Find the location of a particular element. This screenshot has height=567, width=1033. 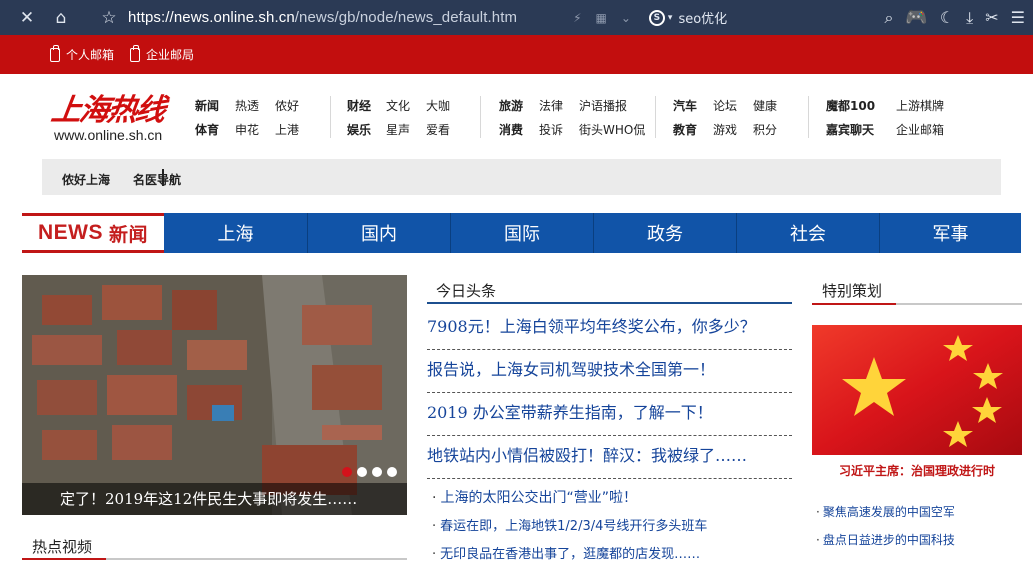

special-caption: 习近平主席：治国理政进行时 is located at coordinates (917, 470).